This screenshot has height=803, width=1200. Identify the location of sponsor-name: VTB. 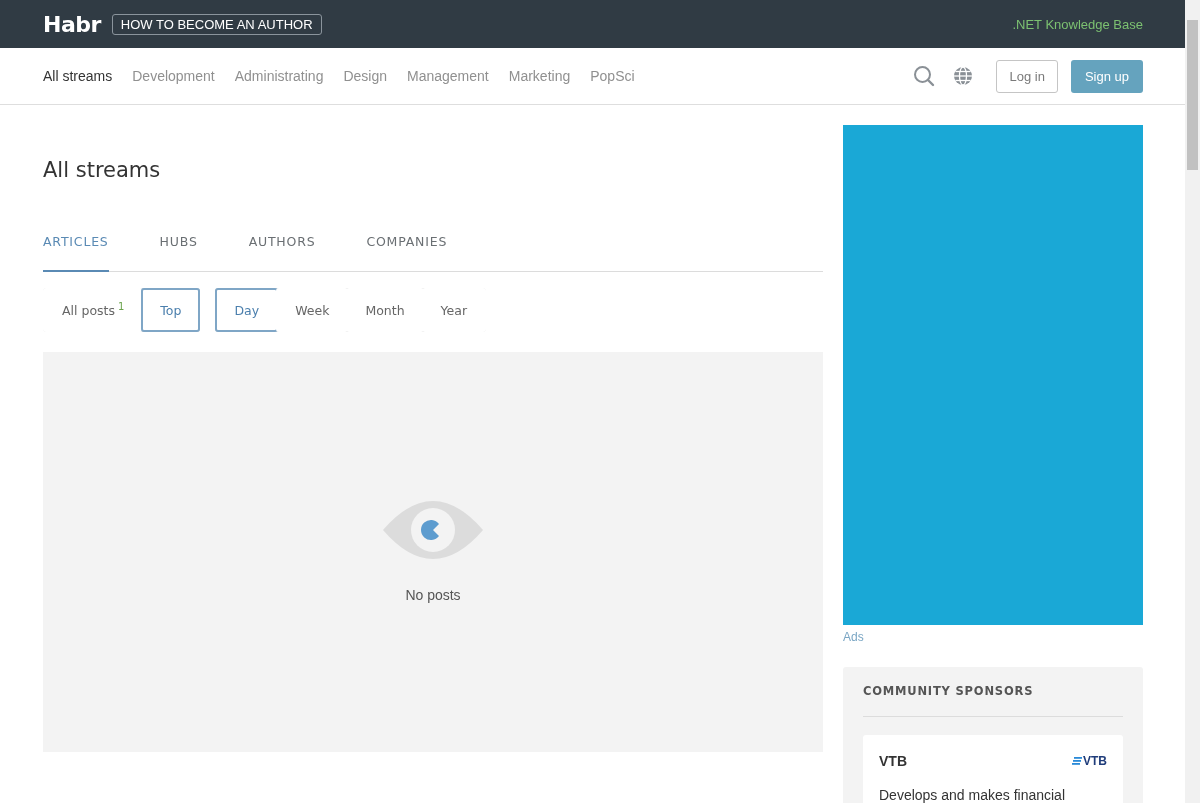
(893, 761).